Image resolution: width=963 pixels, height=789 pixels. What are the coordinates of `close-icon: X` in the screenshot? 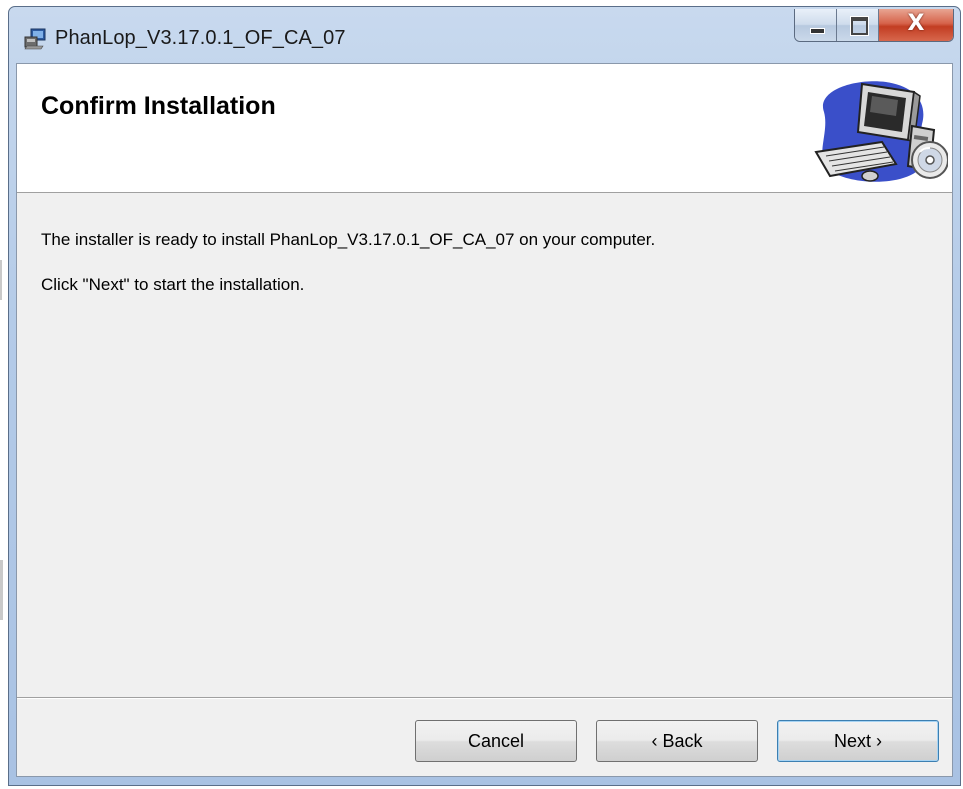 It's located at (916, 23).